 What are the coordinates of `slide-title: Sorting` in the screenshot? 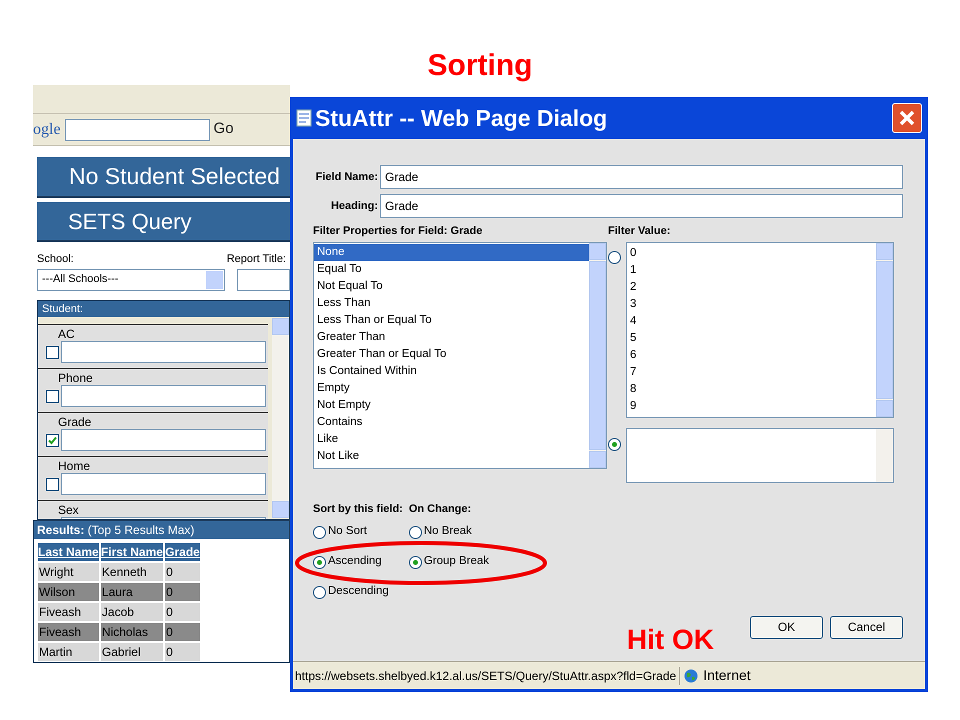 It's located at (480, 66).